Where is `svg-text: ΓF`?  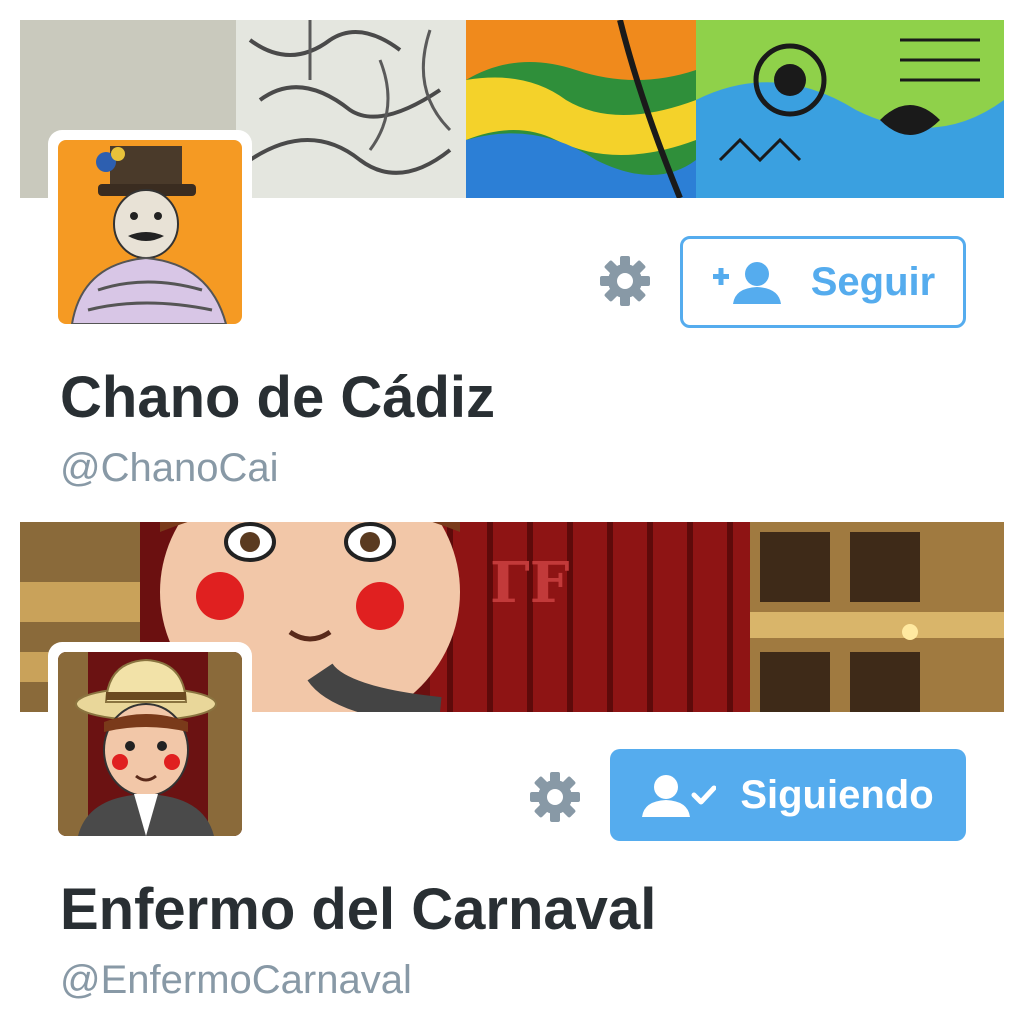
svg-text: ΓF is located at coordinates (530, 583).